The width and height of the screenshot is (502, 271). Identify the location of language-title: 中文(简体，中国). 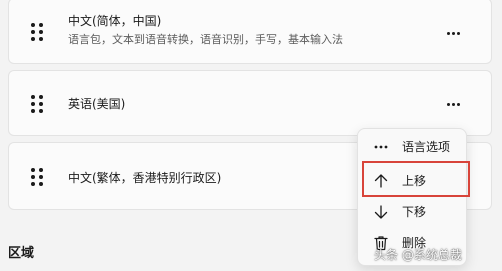
(115, 21).